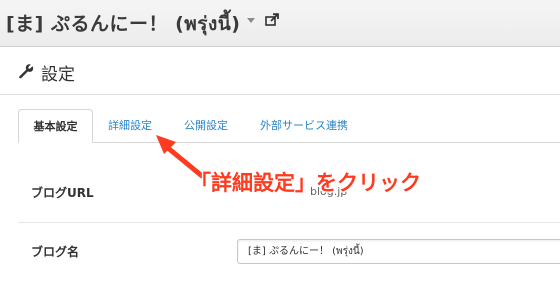 Image resolution: width=560 pixels, height=287 pixels. What do you see at coordinates (280, 94) in the screenshot?
I see `divider` at bounding box center [280, 94].